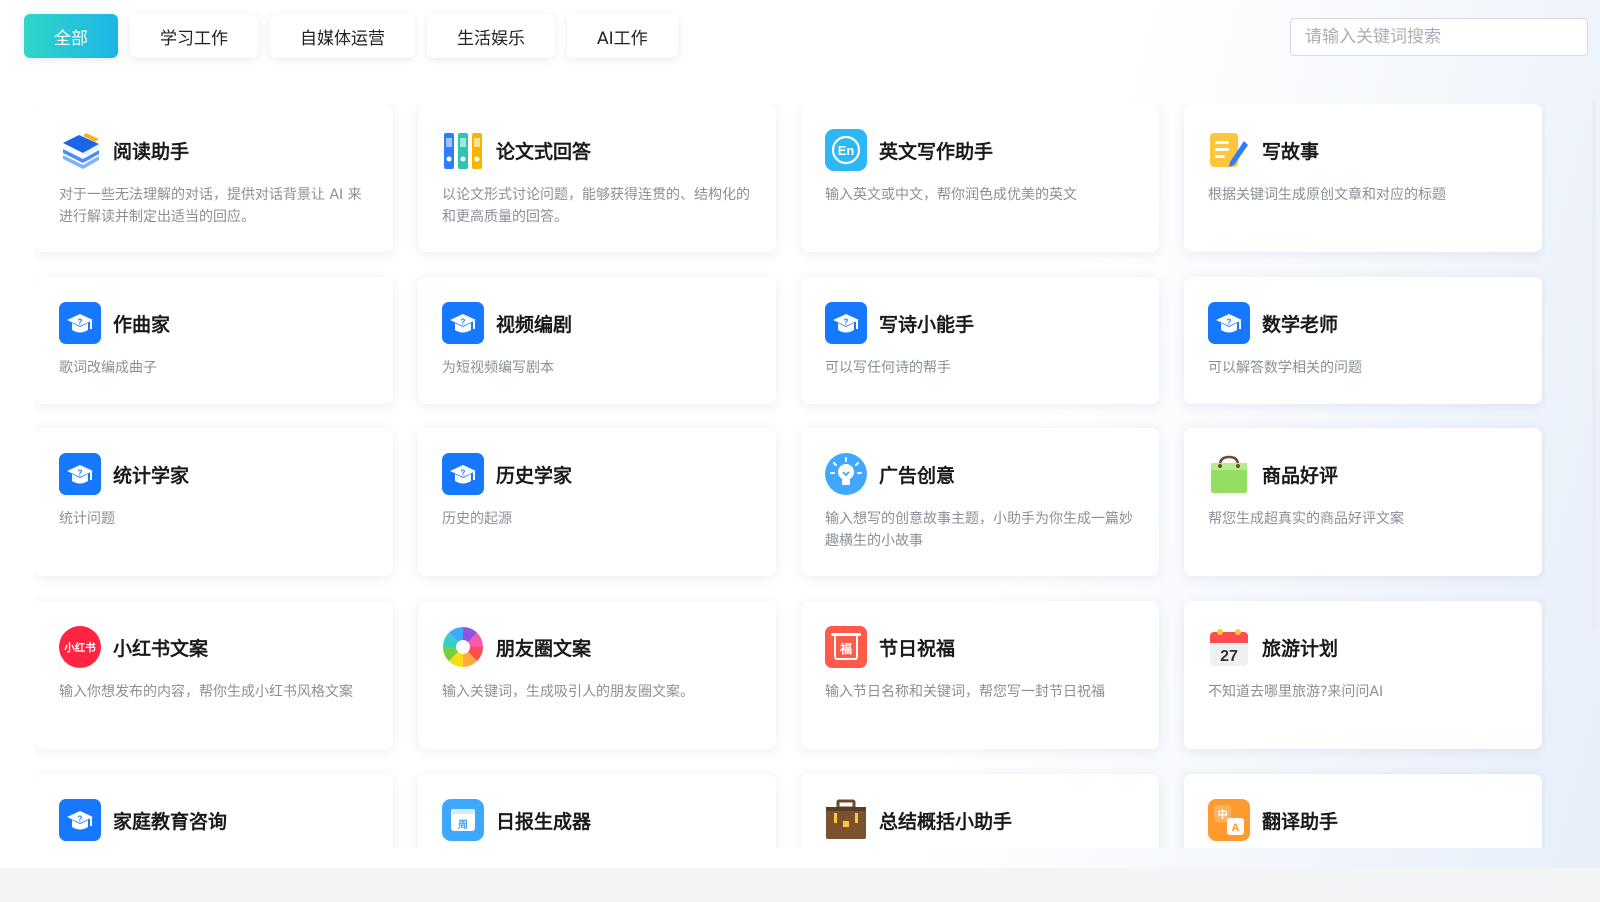 The height and width of the screenshot is (902, 1600). What do you see at coordinates (806, 37) in the screenshot?
I see `top-bar: 全部 学习工作 自媒体运营 生活娱乐 AI工作` at bounding box center [806, 37].